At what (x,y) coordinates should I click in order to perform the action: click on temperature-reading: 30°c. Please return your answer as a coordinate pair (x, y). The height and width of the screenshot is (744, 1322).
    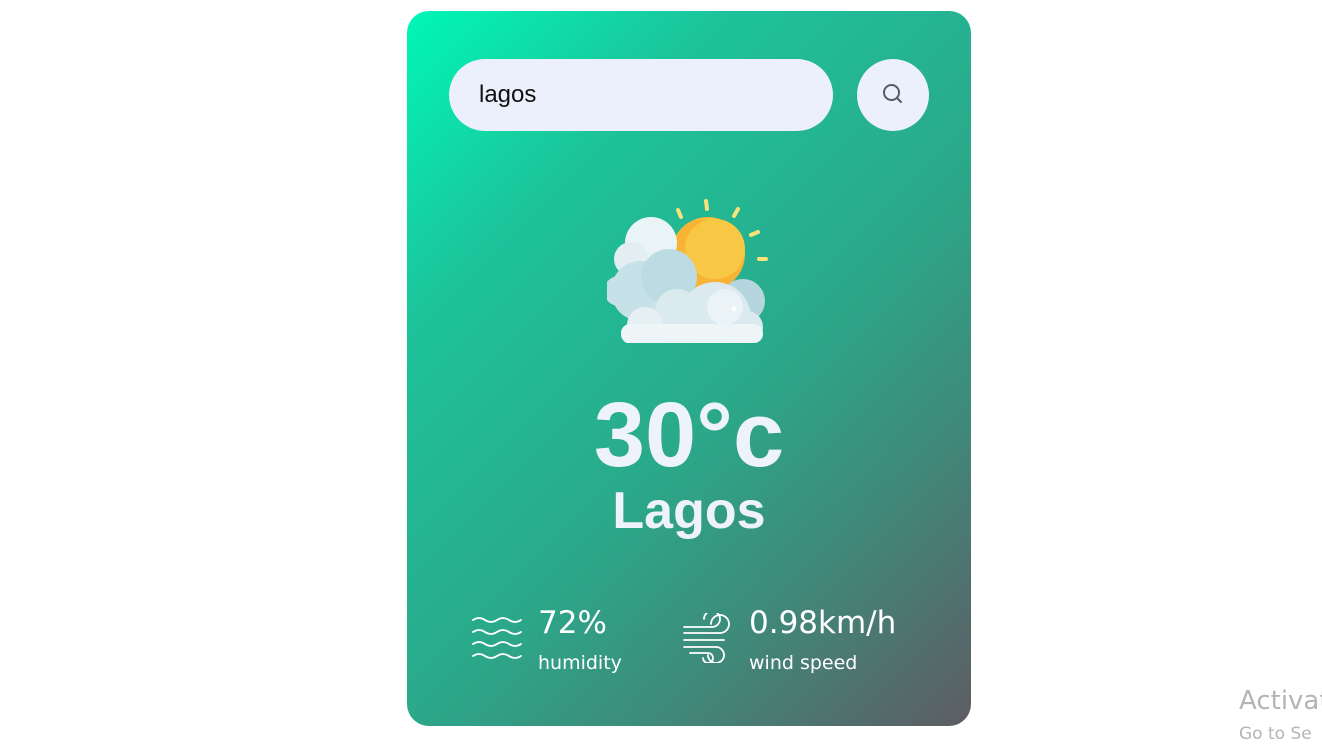
    Looking at the image, I should click on (689, 435).